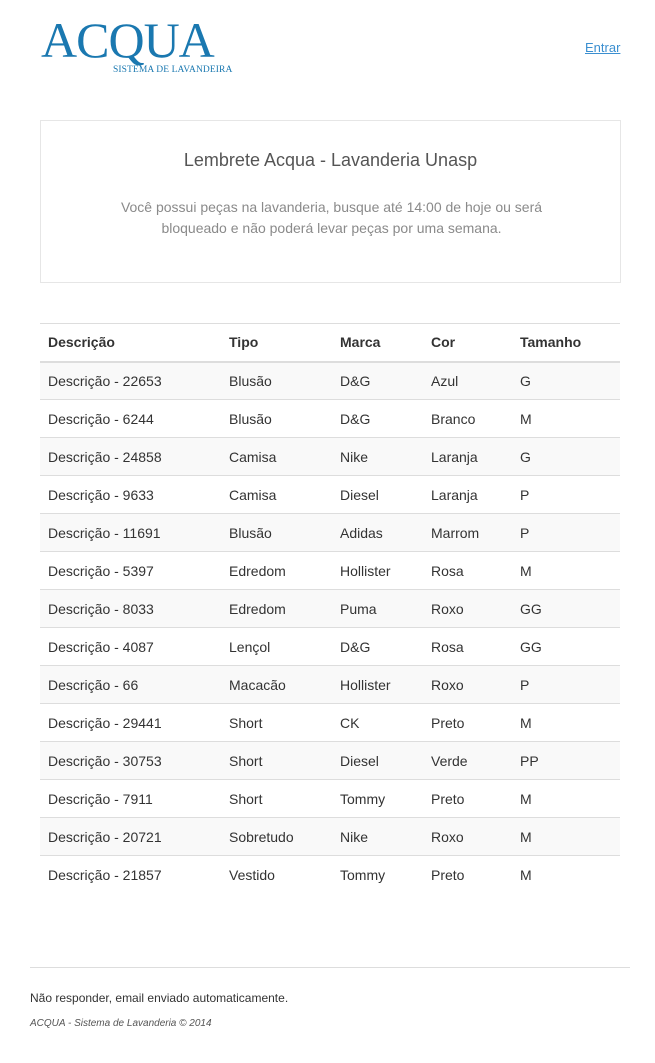 The height and width of the screenshot is (1063, 655). Describe the element at coordinates (173, 70) in the screenshot. I see `logo-subtitle: SISTEMA DE LAVANDEIRA` at that location.